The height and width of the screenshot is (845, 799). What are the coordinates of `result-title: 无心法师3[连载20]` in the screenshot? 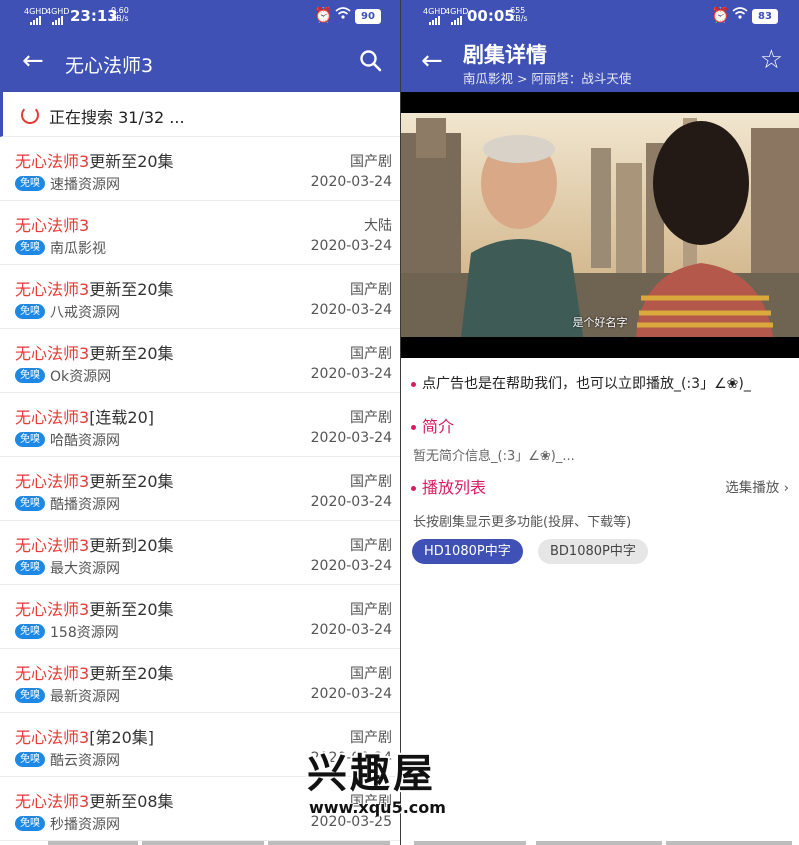 It's located at (84, 416).